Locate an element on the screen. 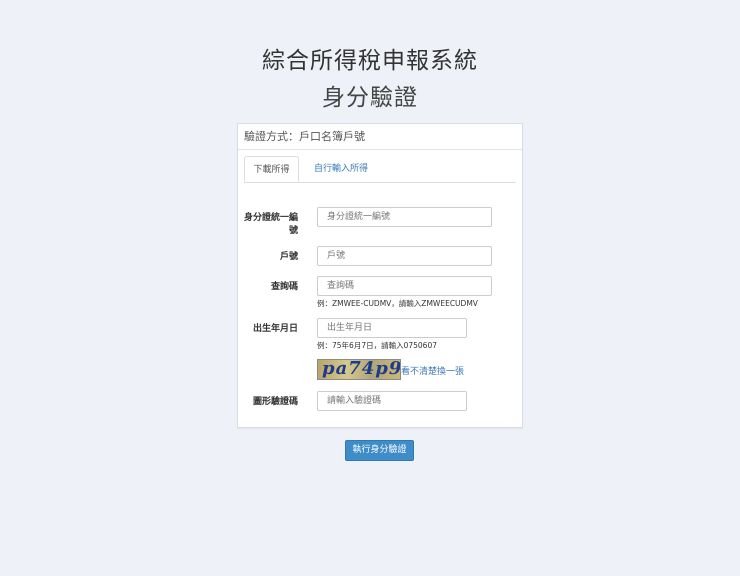 The height and width of the screenshot is (576, 740). query-code-label: 查詢碼 is located at coordinates (284, 287).